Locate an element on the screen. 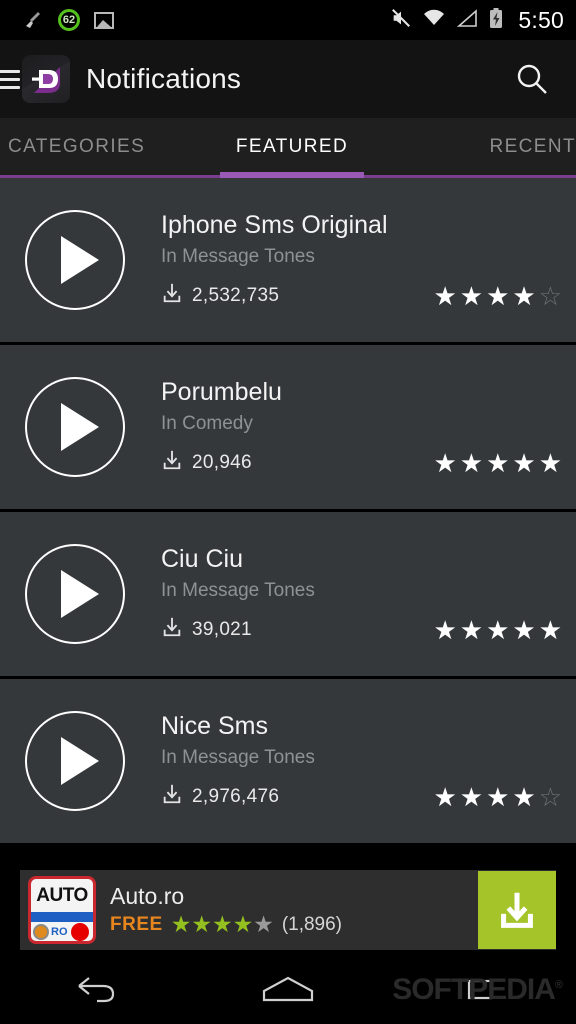 The image size is (576, 1024). battery-charging-icon is located at coordinates (496, 20).